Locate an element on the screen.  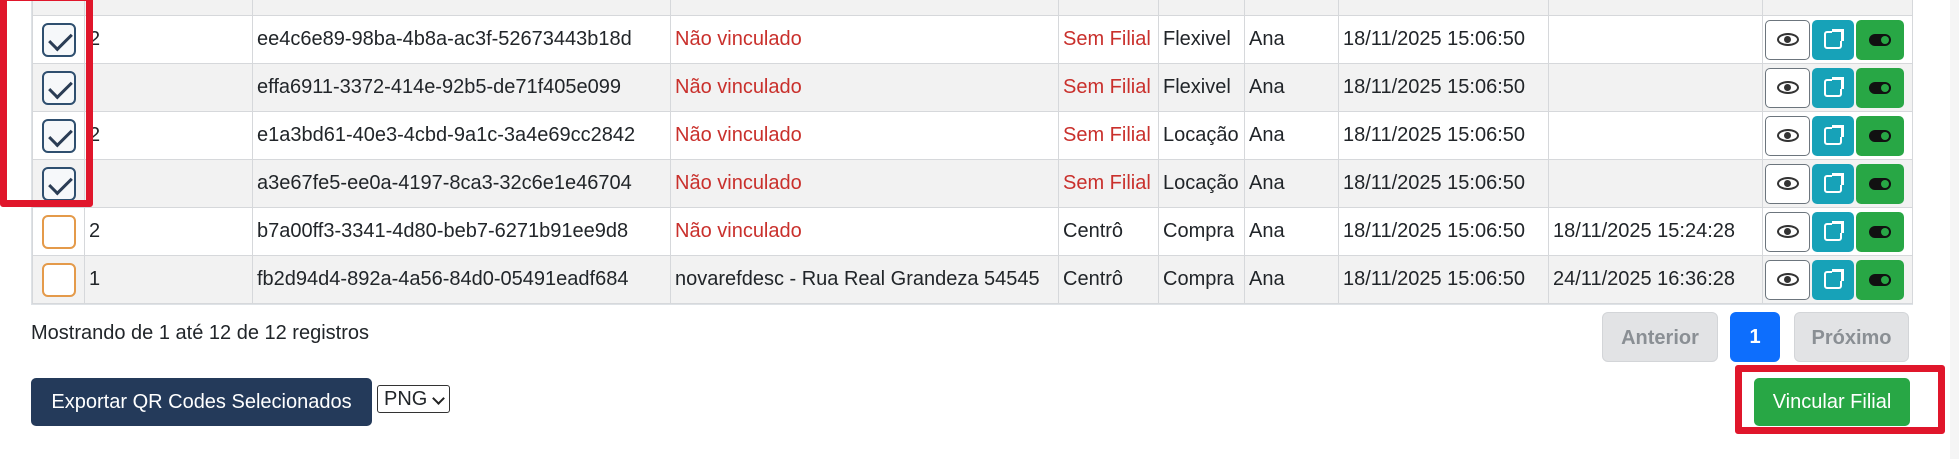
table-row-partial is located at coordinates (972, 8).